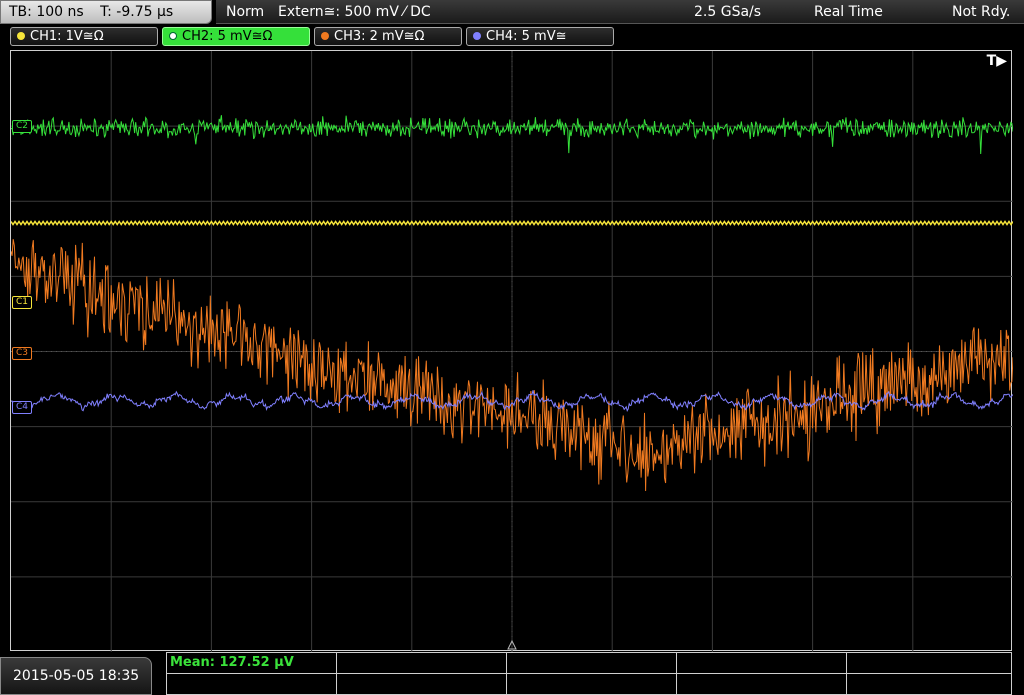 Image resolution: width=1024 pixels, height=695 pixels. What do you see at coordinates (245, 12) in the screenshot?
I see `trigger-mode: Norm` at bounding box center [245, 12].